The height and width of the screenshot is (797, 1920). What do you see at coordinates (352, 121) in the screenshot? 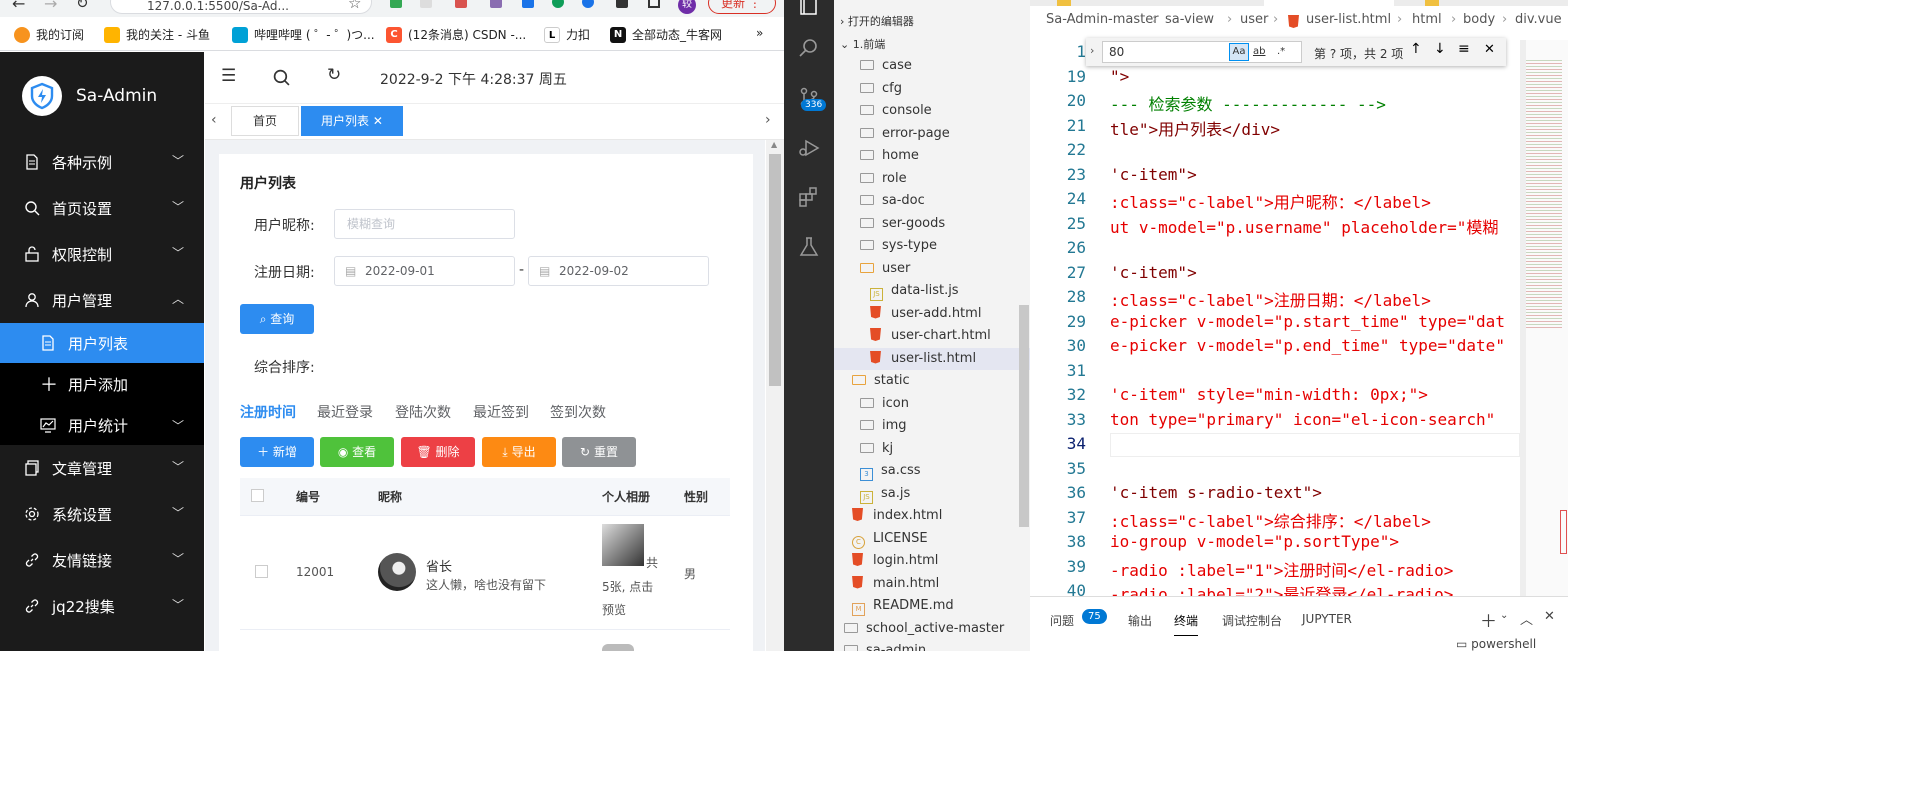
I see `tab-user-list: 用户列表 ✕` at bounding box center [352, 121].